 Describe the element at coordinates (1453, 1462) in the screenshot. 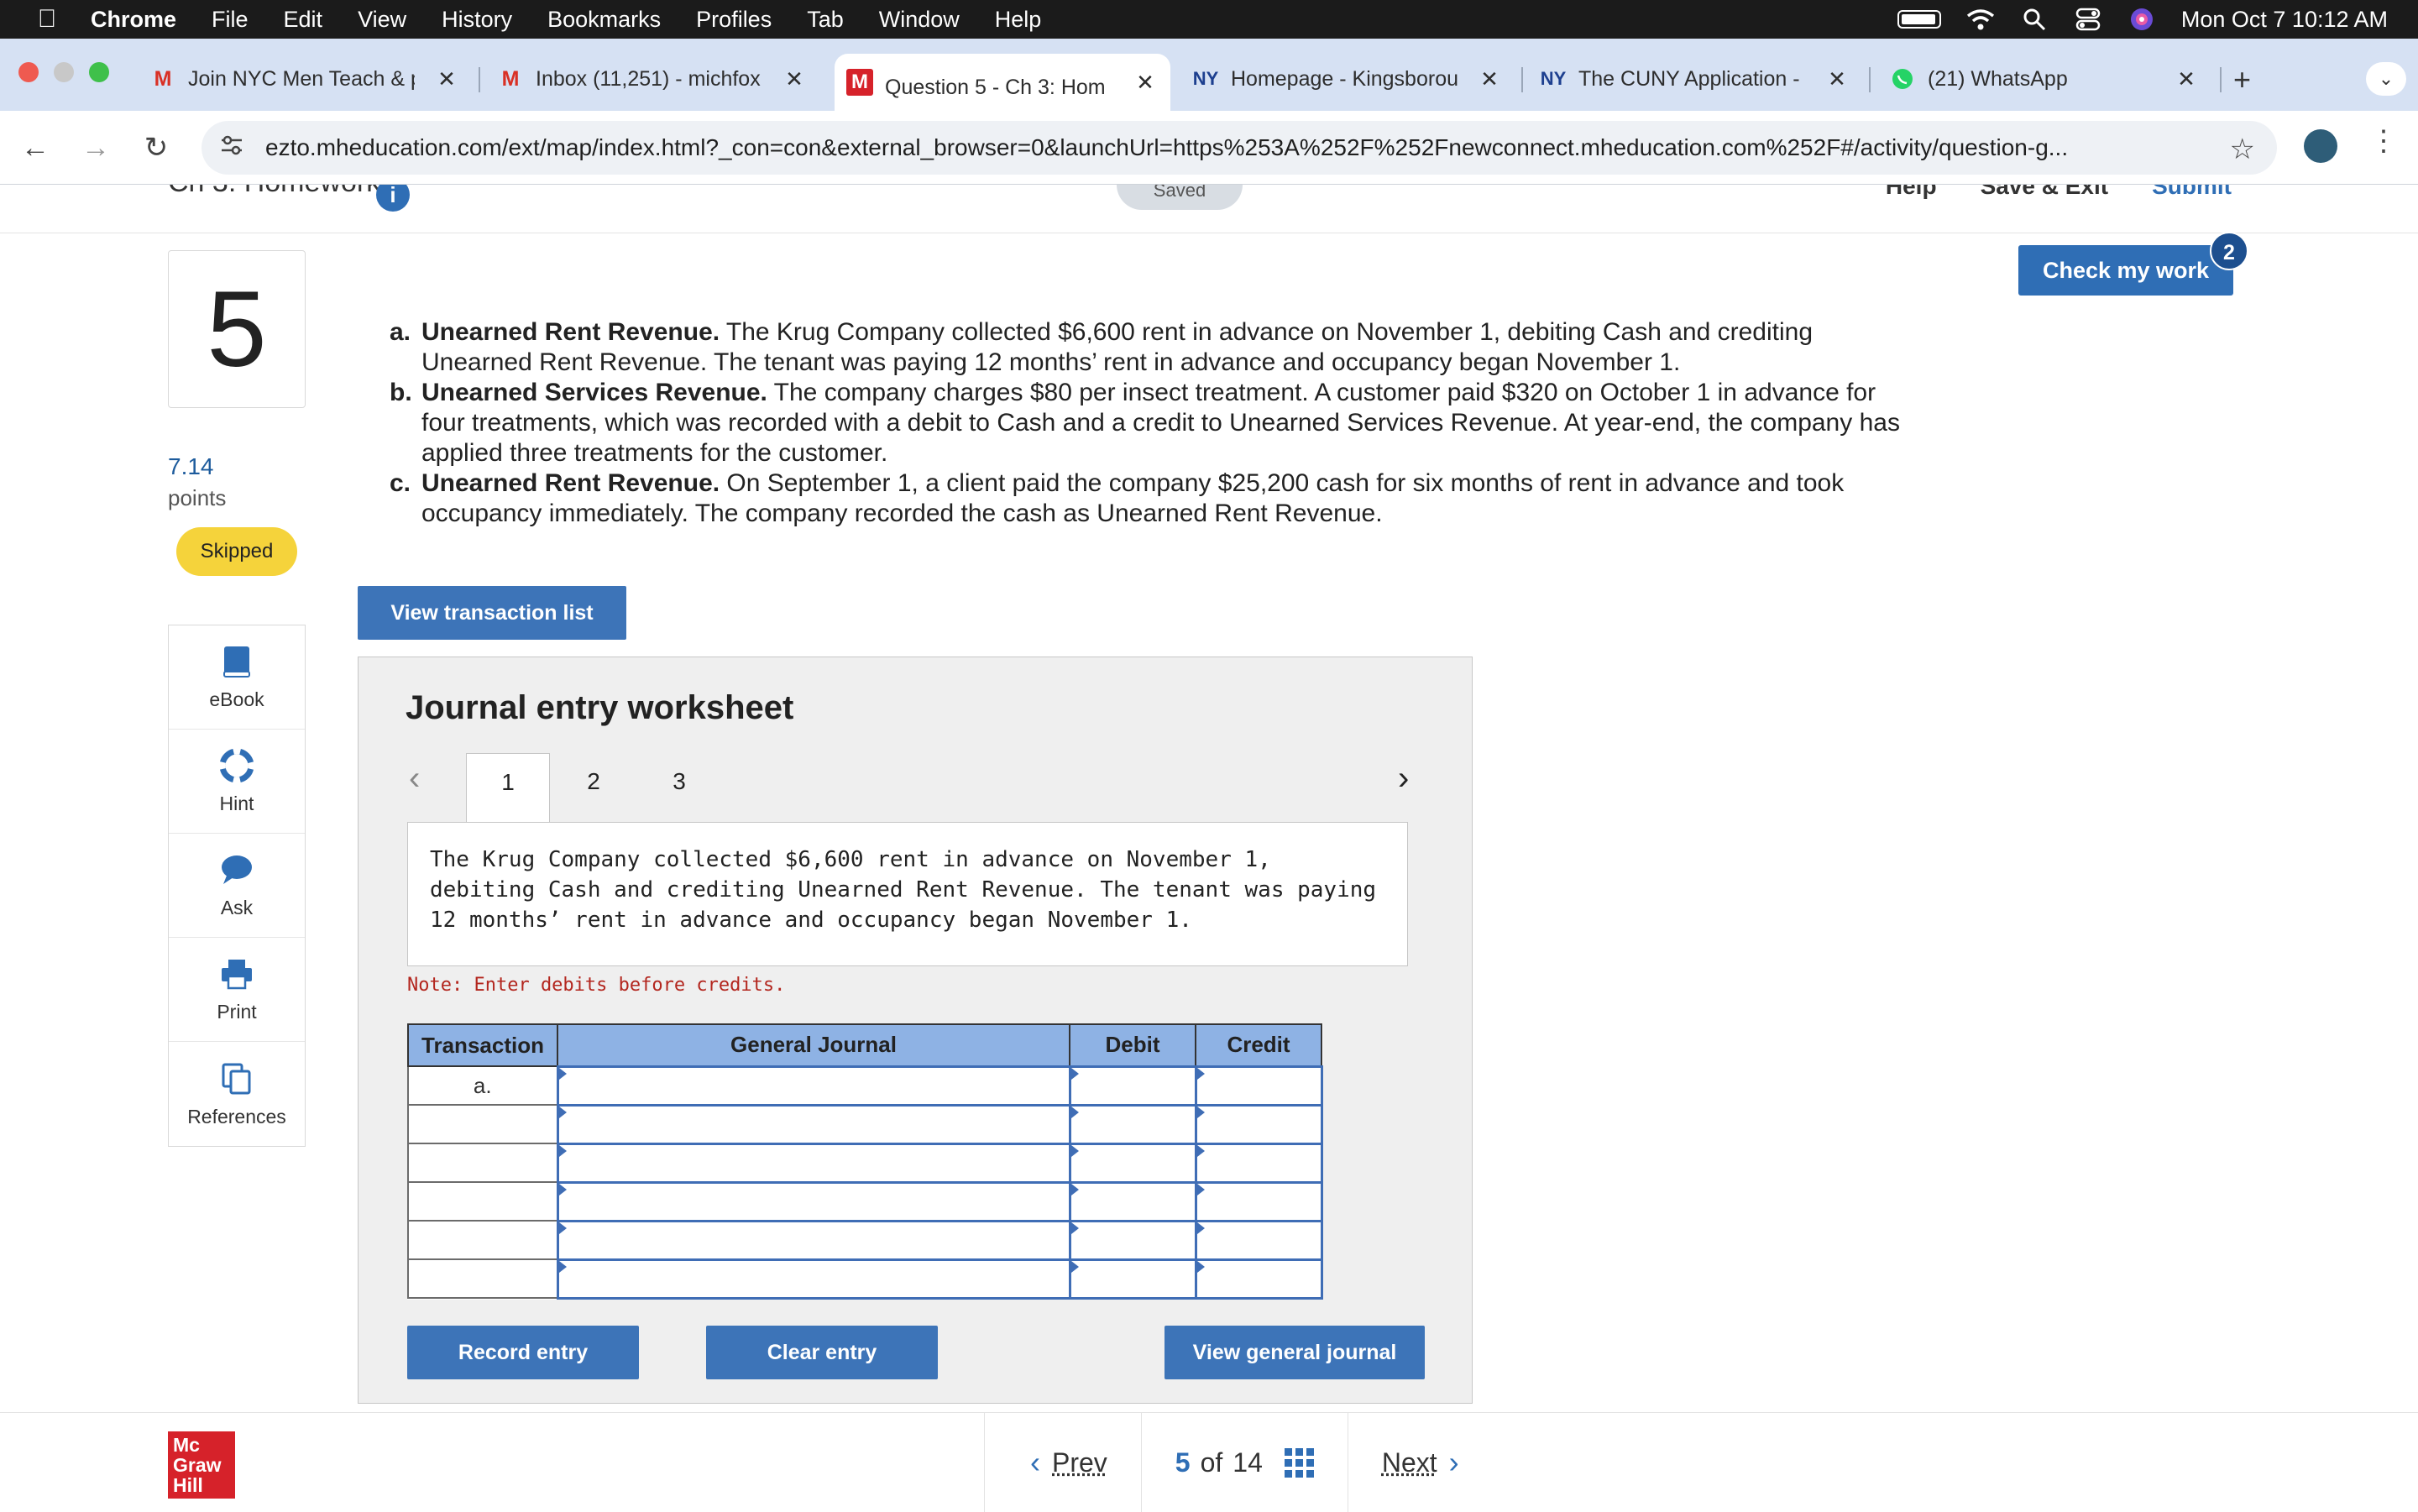

I see `chevron-right-icon: ›` at that location.